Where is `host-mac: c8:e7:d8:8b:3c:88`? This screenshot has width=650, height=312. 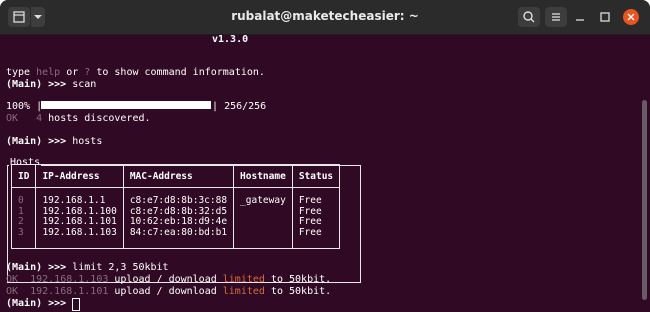 host-mac: c8:e7:d8:8b:3c:88 is located at coordinates (178, 197).